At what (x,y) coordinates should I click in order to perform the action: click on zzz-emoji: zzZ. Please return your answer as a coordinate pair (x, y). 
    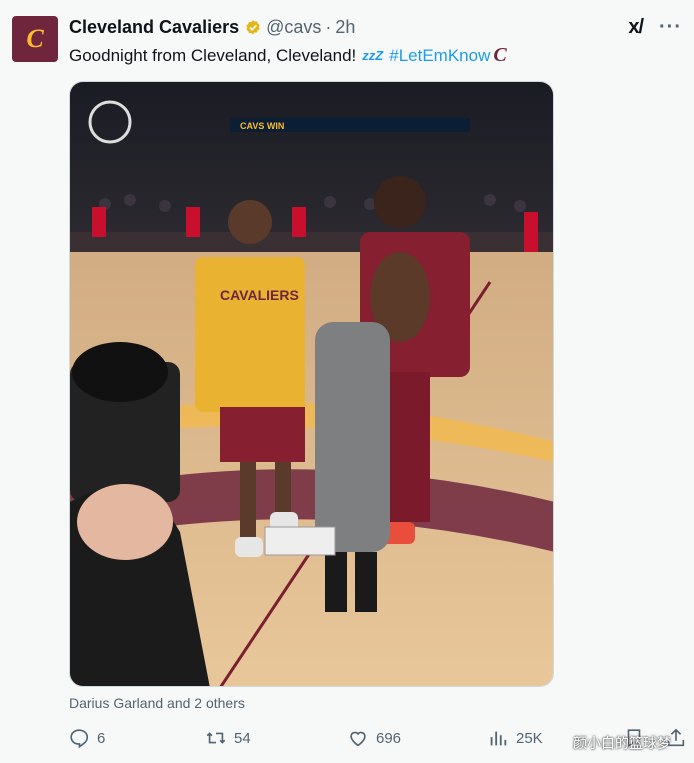
    Looking at the image, I should click on (373, 55).